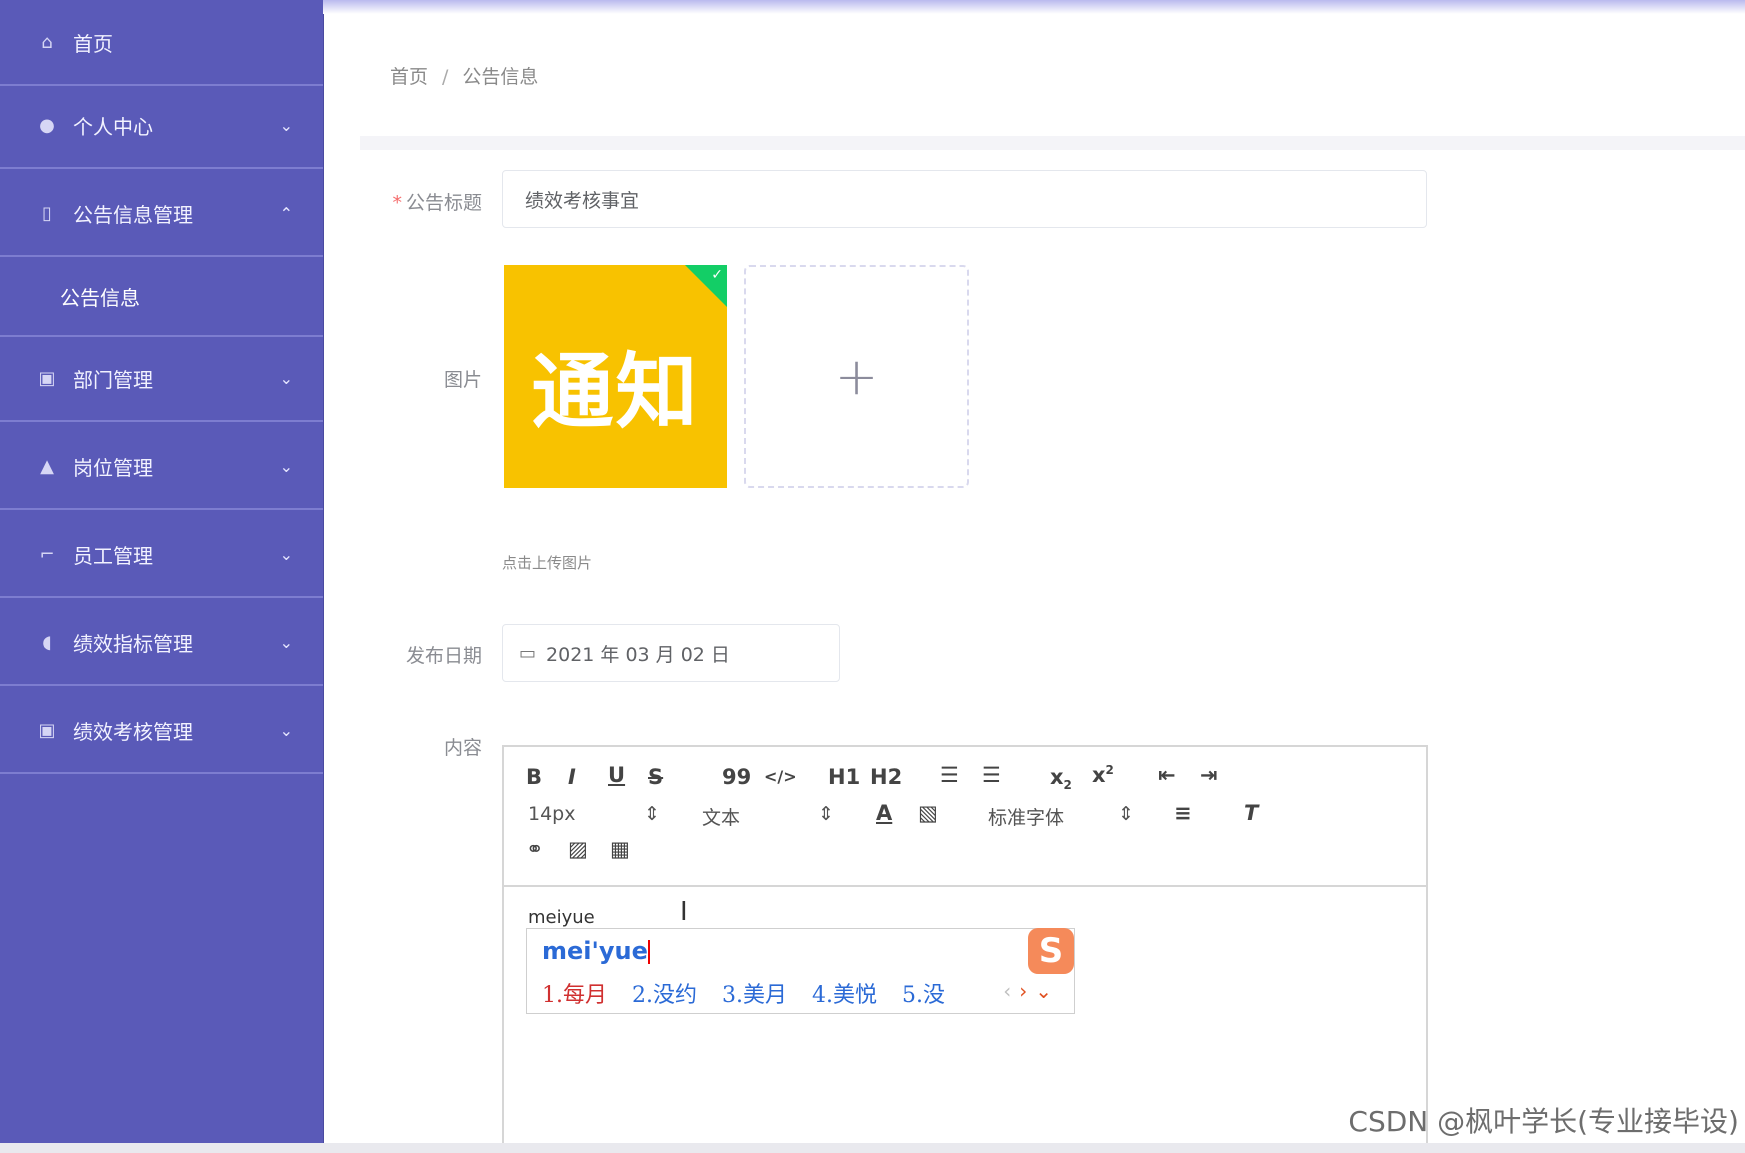  Describe the element at coordinates (578, 849) in the screenshot. I see `image-icon: ▨` at that location.